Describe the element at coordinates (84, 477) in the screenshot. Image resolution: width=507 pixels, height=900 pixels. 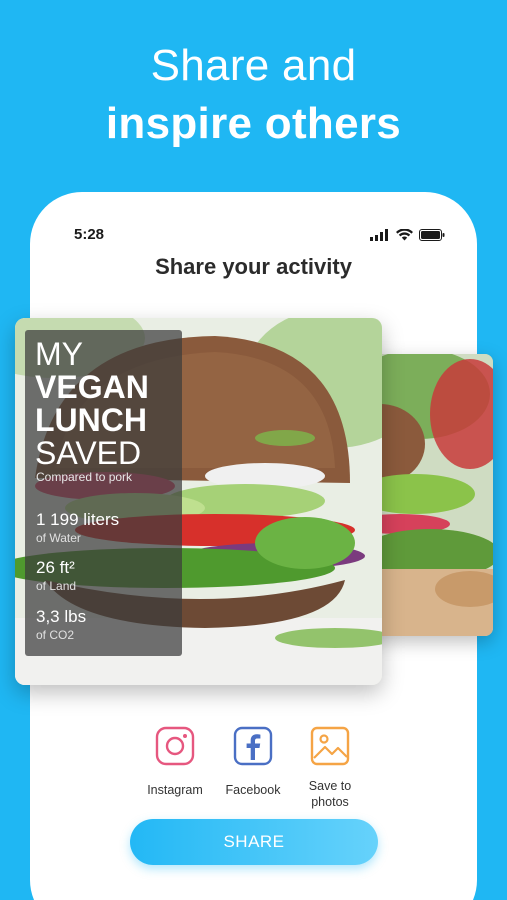
I see `card-subtitle: Compared to pork` at that location.